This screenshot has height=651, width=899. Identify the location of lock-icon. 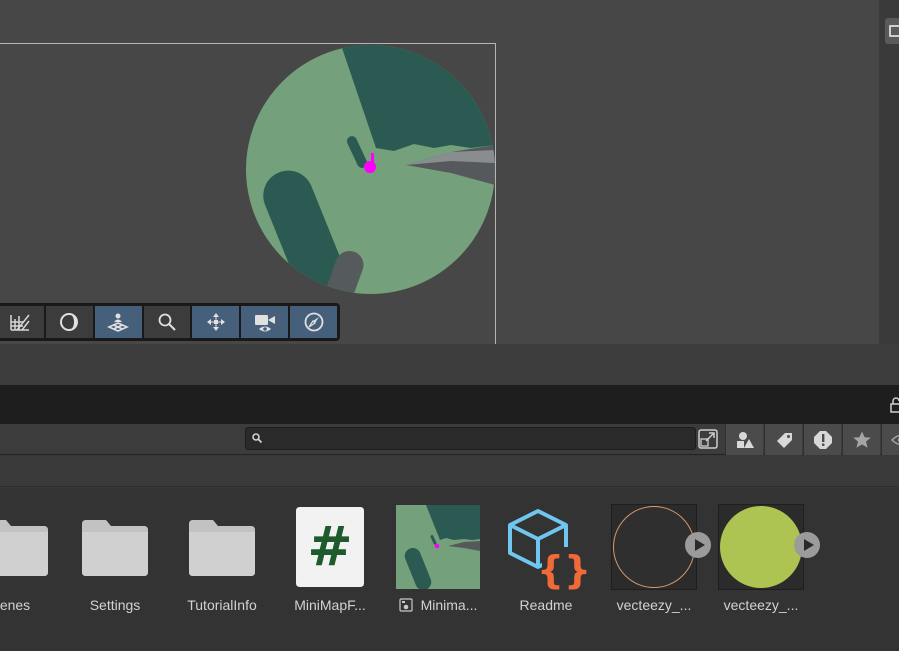
(894, 405).